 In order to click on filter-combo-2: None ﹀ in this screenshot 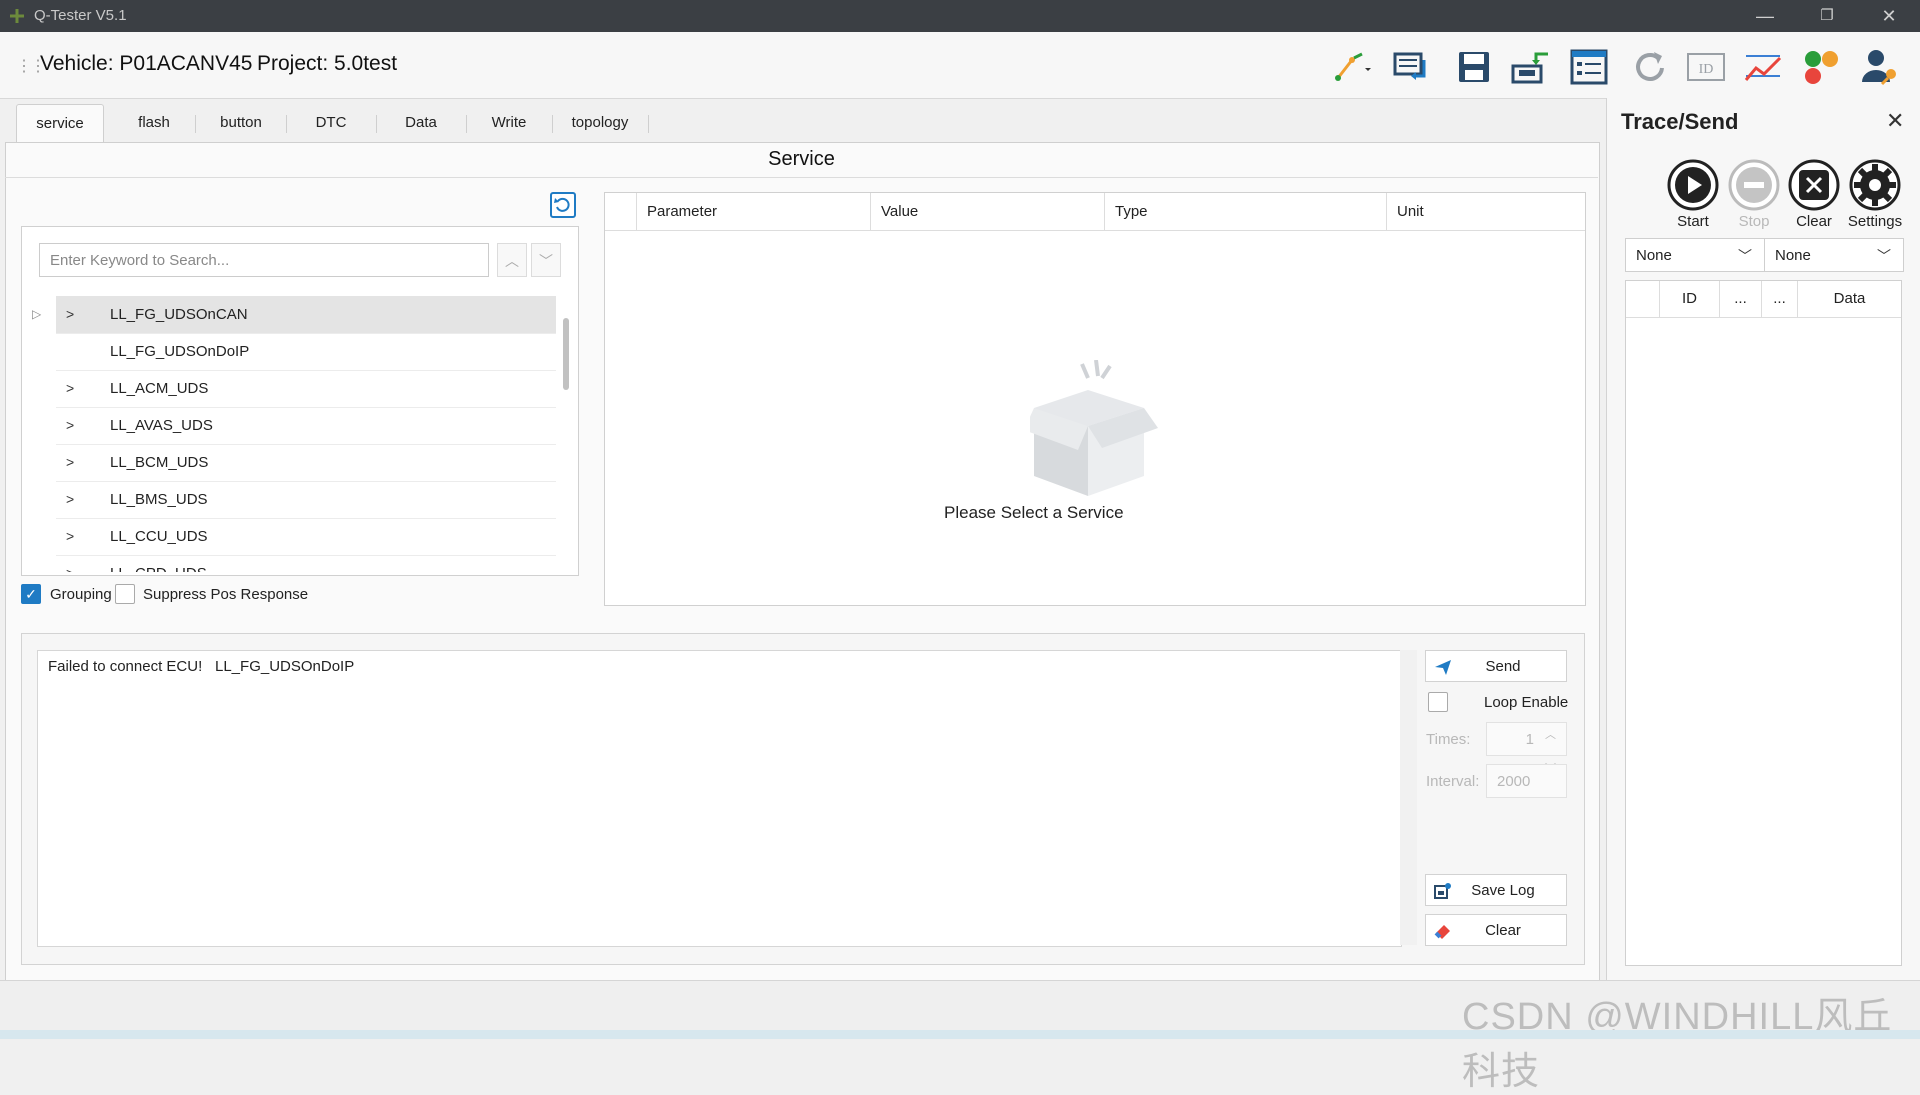, I will do `click(1834, 255)`.